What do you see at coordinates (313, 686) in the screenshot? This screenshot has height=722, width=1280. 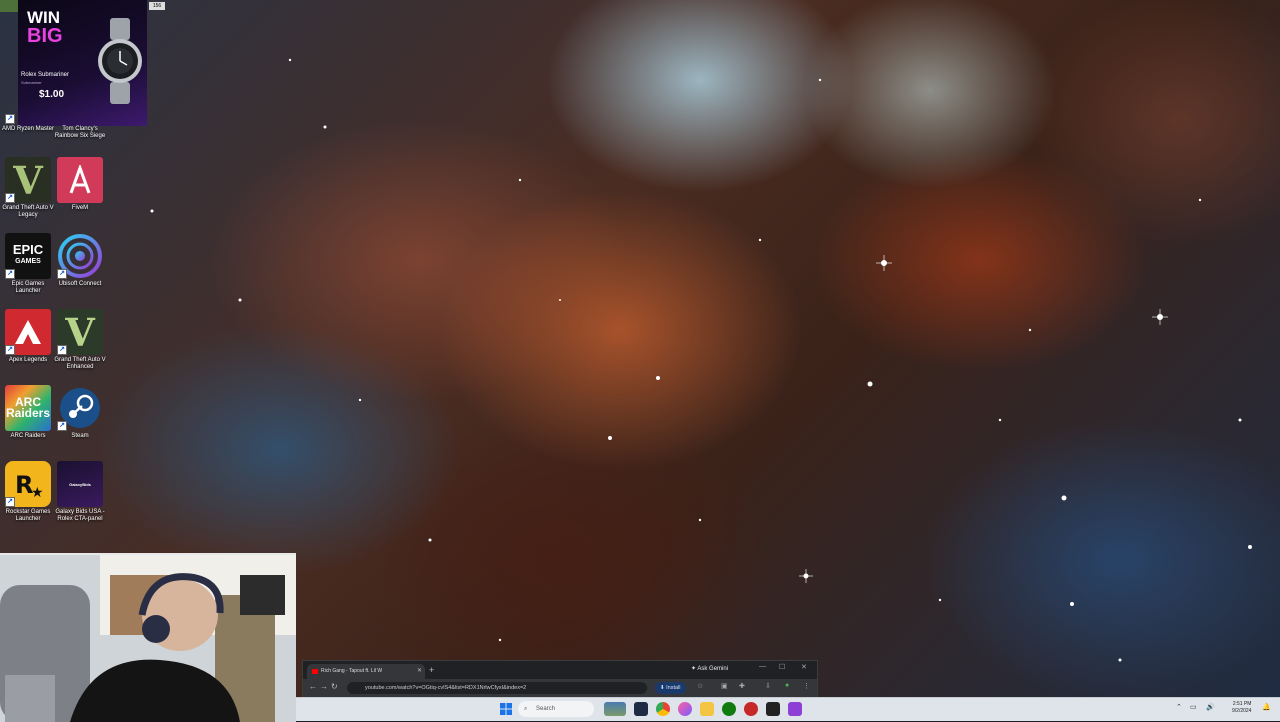 I see `back-icon: ←` at bounding box center [313, 686].